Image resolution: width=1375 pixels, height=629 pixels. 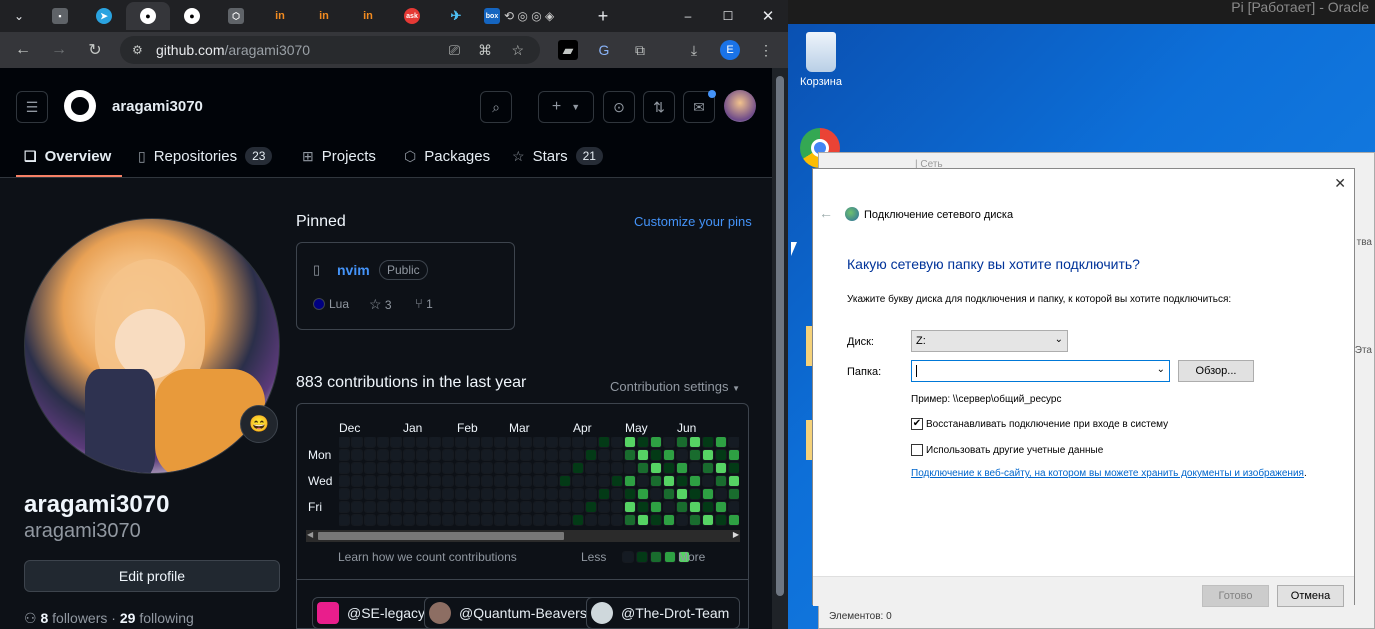 I want to click on translate-icon: ⌘, so click(x=485, y=50).